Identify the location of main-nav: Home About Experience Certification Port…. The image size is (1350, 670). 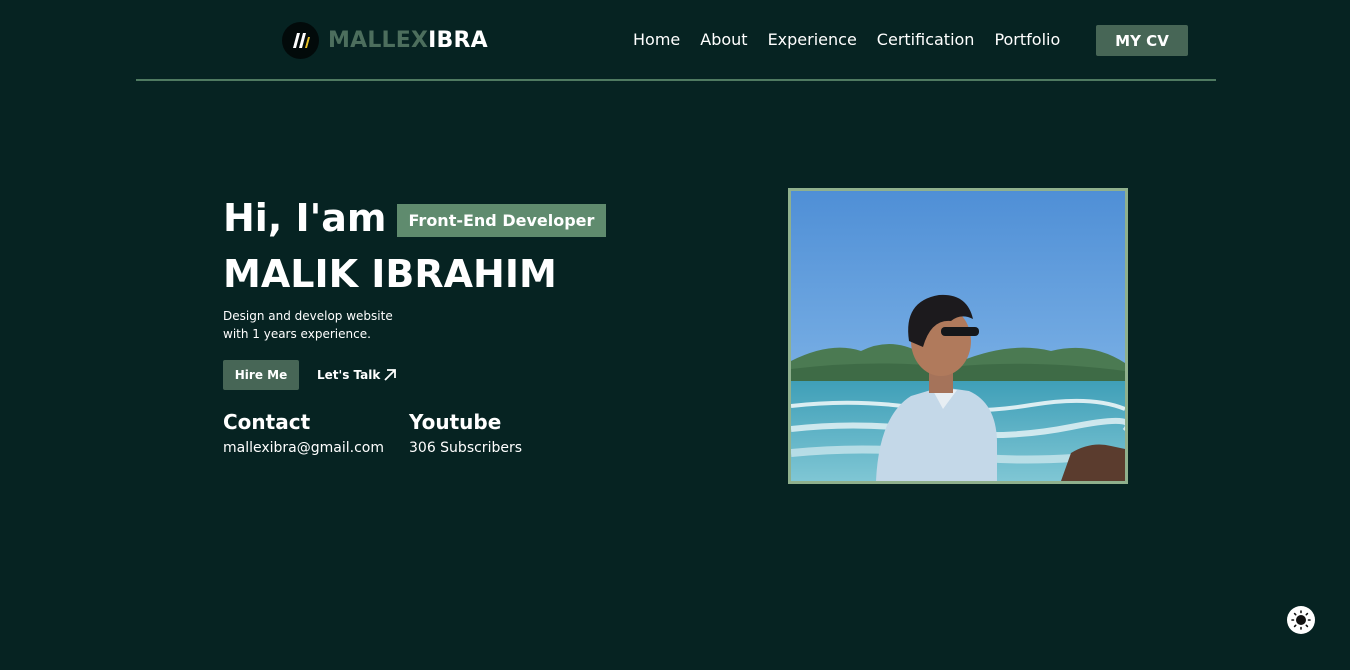
(846, 39).